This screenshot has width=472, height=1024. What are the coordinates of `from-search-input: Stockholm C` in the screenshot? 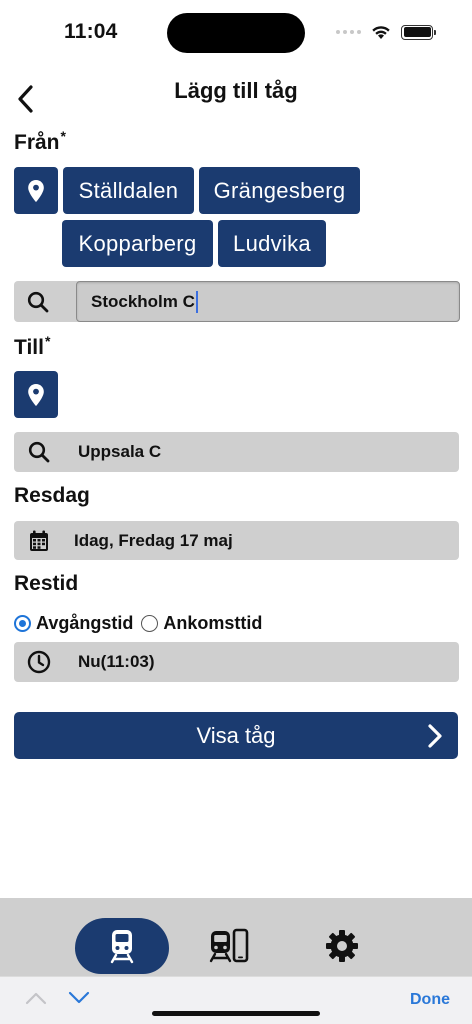 It's located at (268, 301).